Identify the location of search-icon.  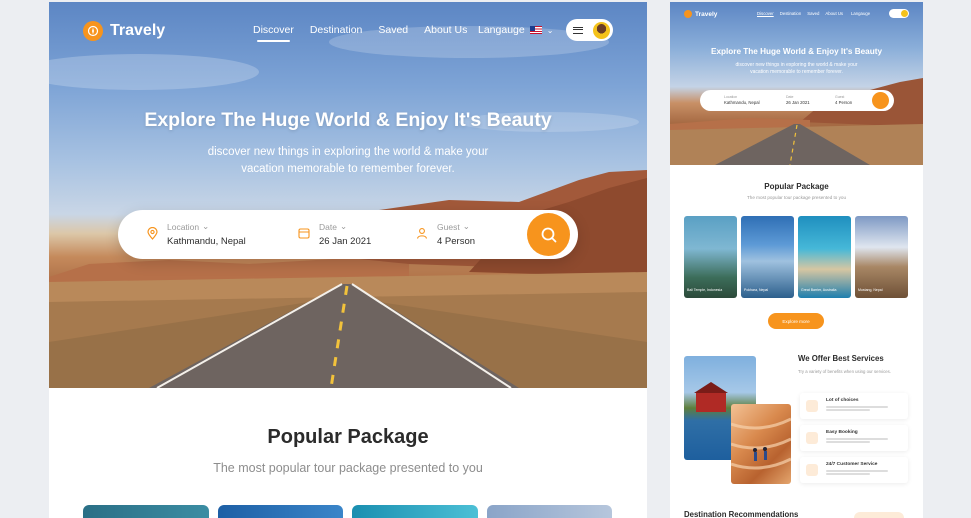
(548, 234).